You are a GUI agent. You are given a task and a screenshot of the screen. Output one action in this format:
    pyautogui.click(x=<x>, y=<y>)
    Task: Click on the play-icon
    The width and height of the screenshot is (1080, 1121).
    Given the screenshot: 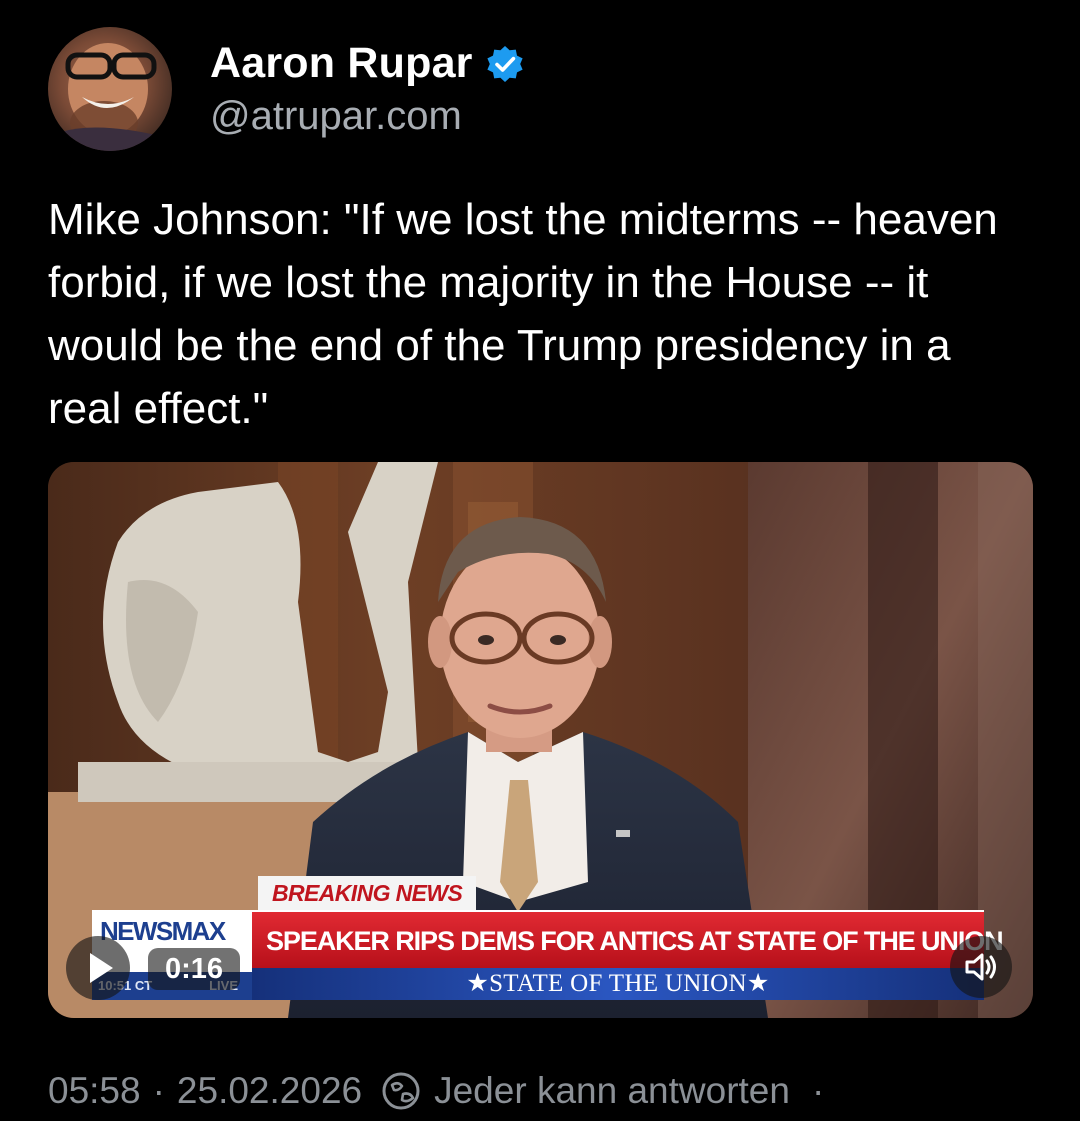 What is the action you would take?
    pyautogui.click(x=101, y=968)
    